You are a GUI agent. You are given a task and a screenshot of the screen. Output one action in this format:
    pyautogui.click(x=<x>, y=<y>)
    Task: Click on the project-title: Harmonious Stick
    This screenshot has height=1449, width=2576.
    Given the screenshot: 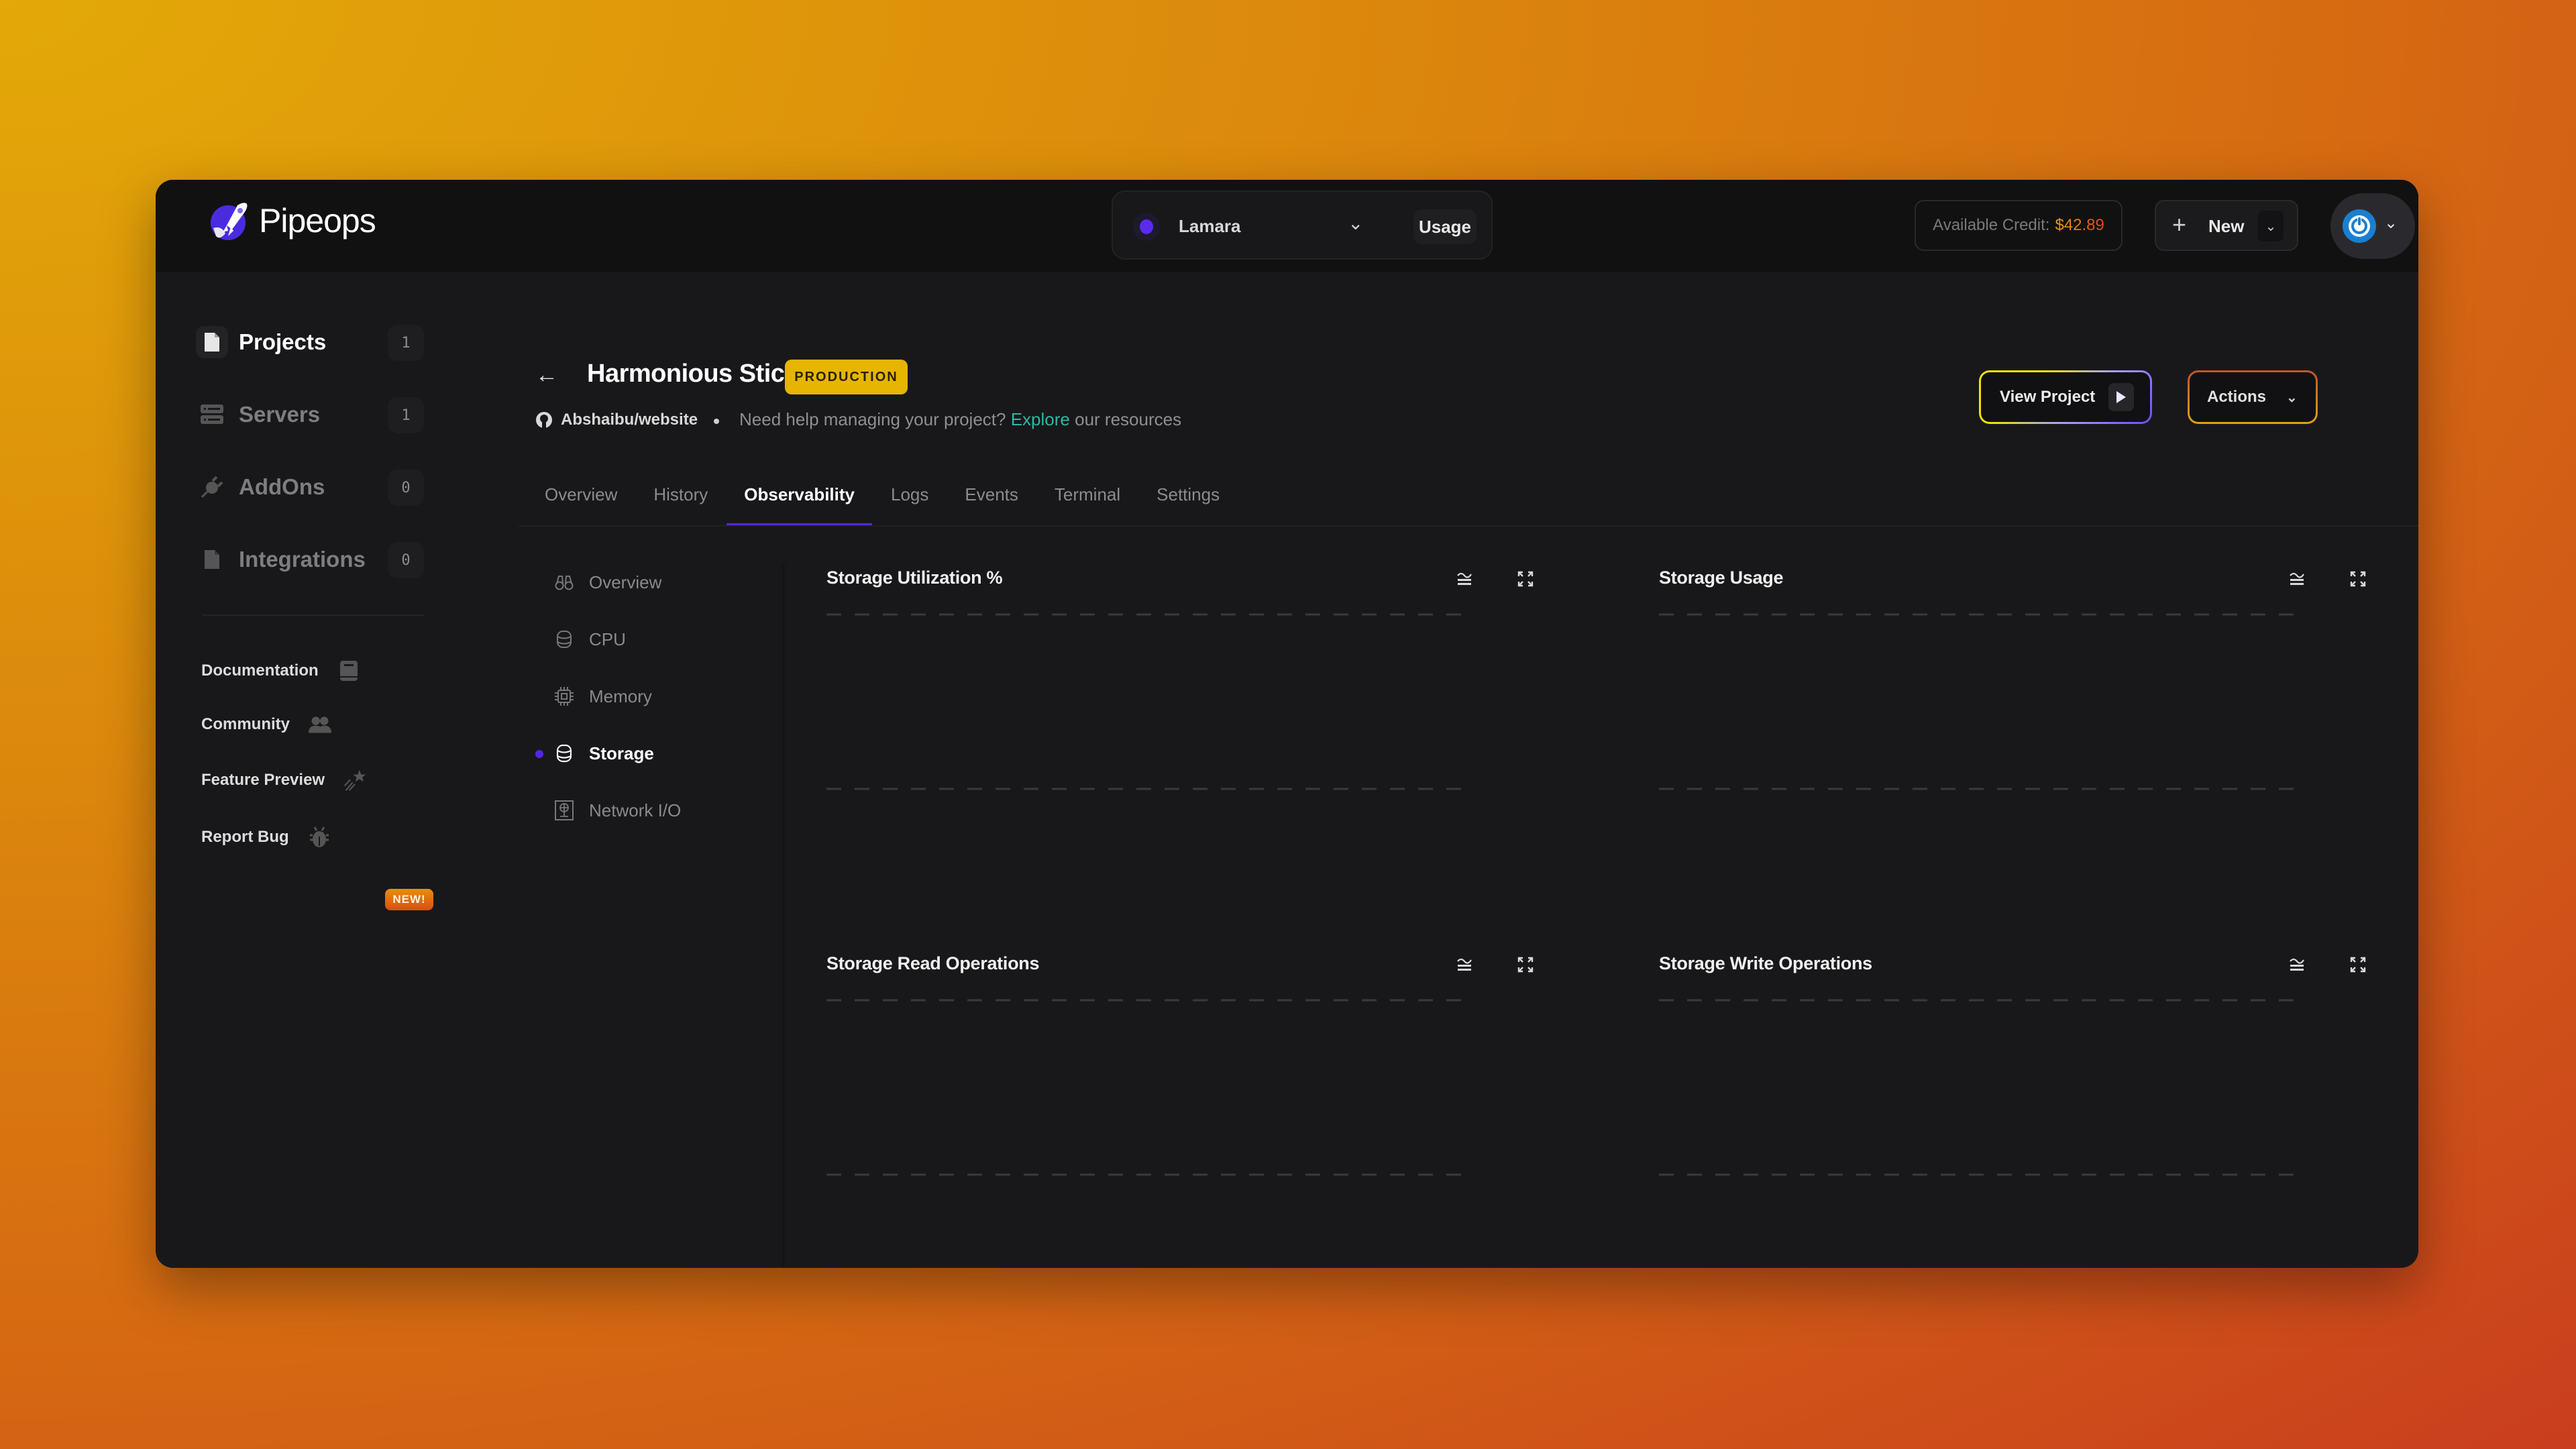 What is the action you would take?
    pyautogui.click(x=693, y=374)
    